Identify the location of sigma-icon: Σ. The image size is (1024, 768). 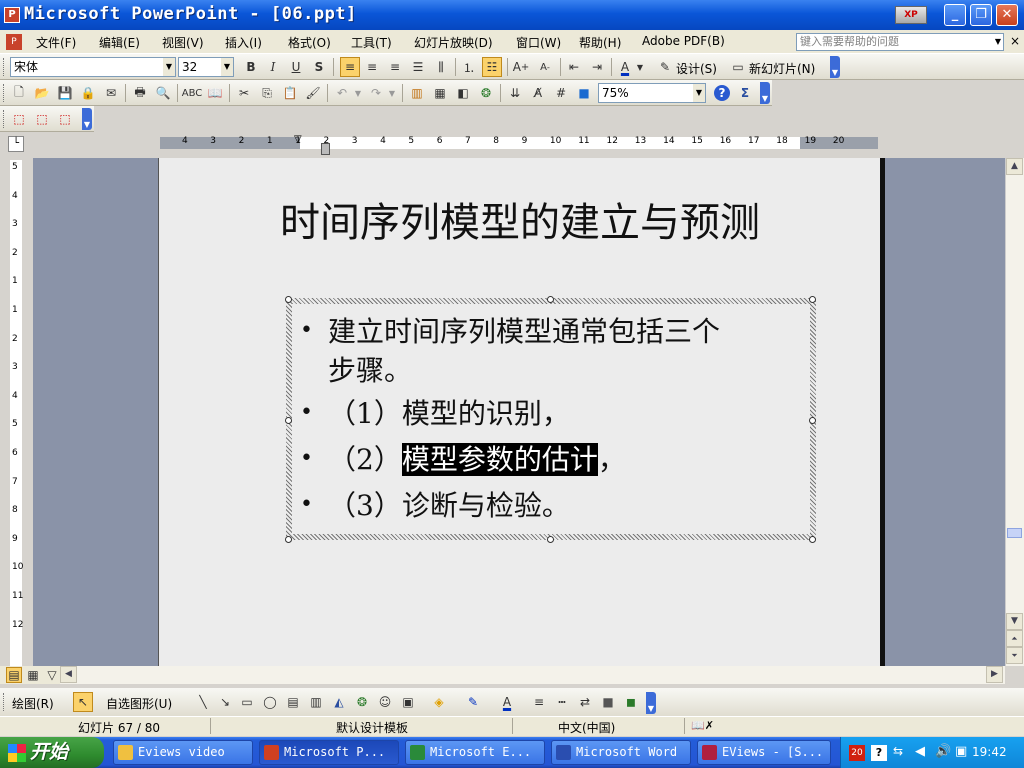
(745, 93).